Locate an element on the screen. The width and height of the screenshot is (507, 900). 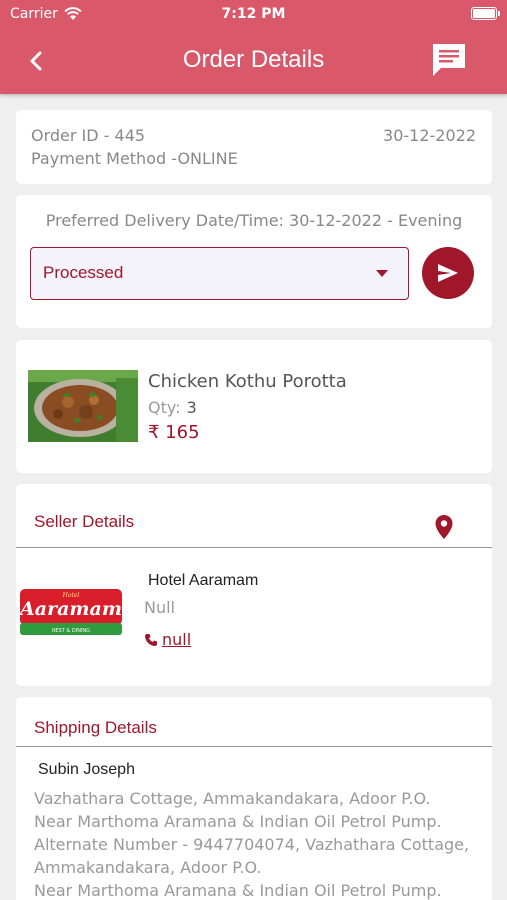
seller-heading: Seller Details is located at coordinates (84, 521).